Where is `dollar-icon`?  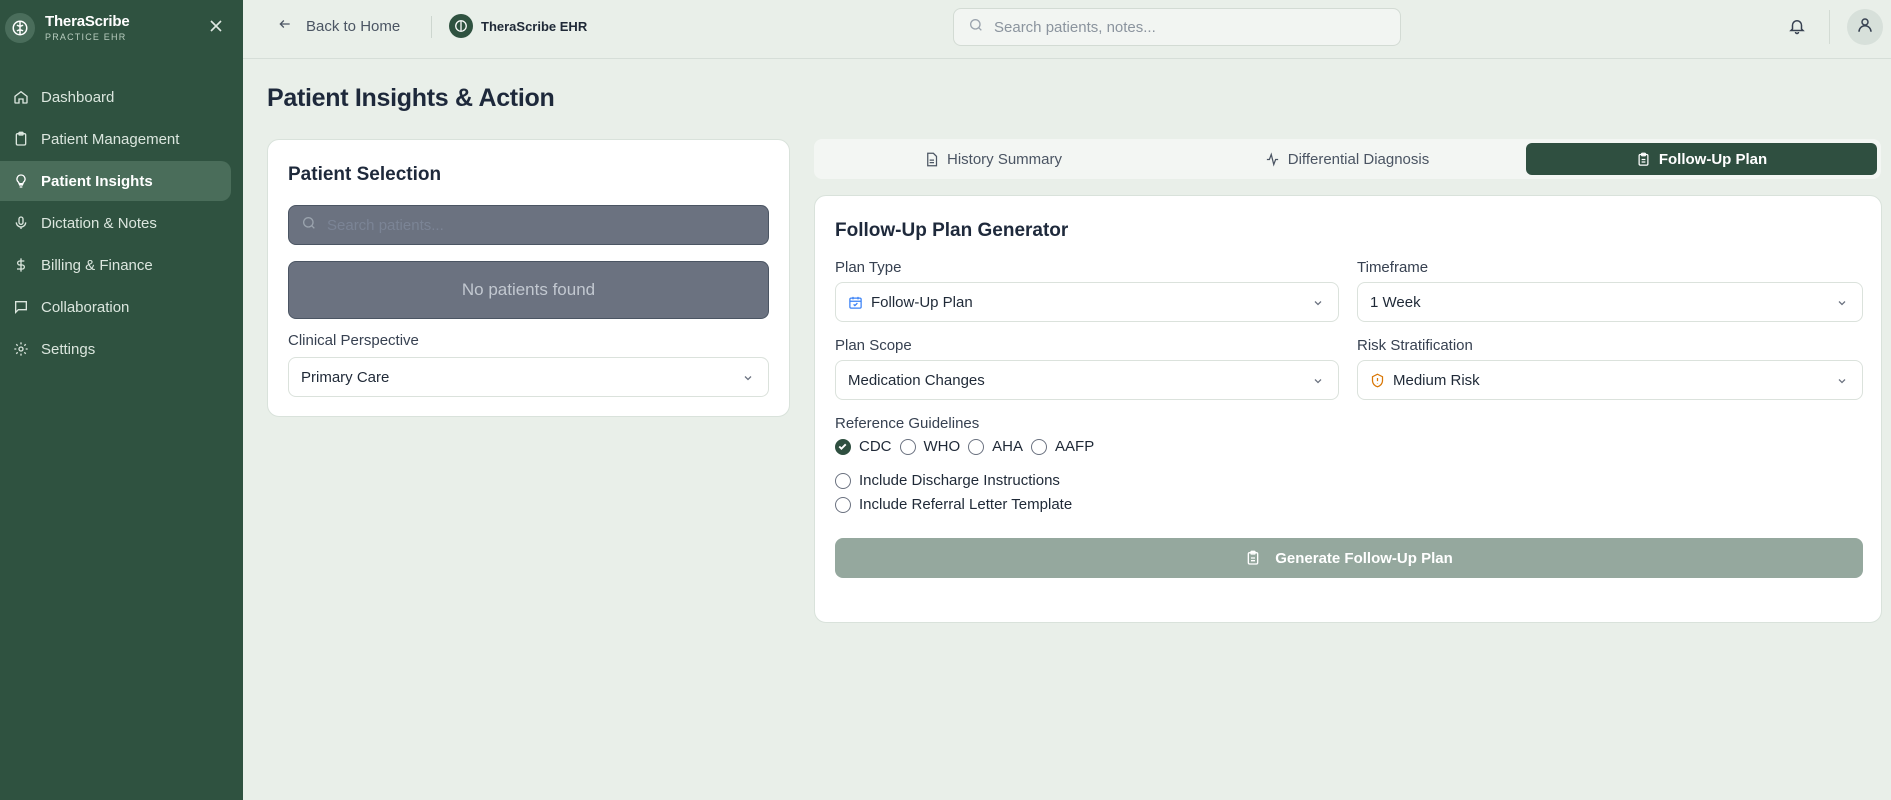 dollar-icon is located at coordinates (21, 265).